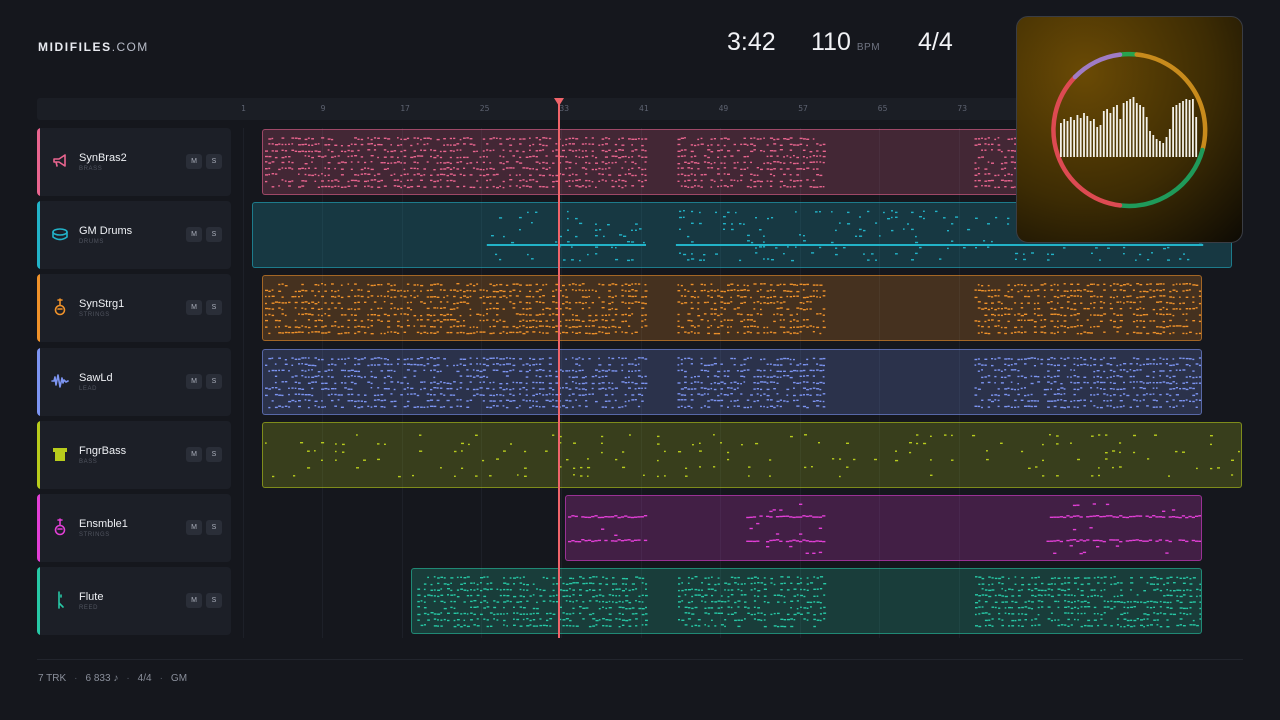  Describe the element at coordinates (134, 528) in the screenshot. I see `track-header: Ensmble1 STRINGS M S` at that location.